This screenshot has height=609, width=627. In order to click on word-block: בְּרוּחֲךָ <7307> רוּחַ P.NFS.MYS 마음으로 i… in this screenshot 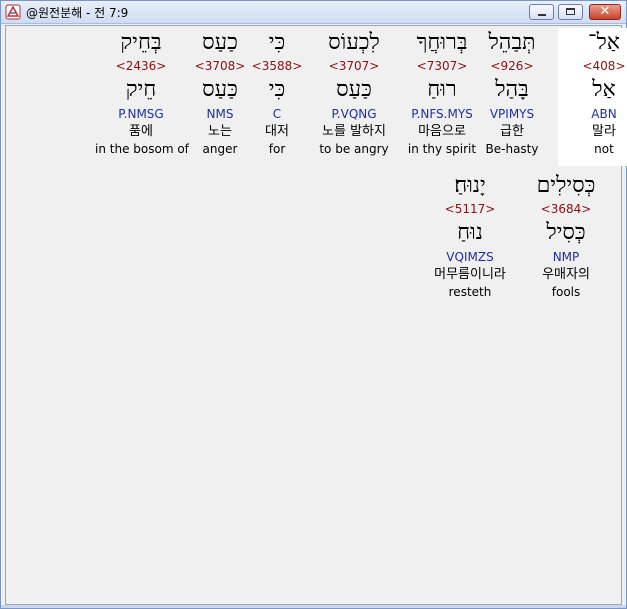, I will do `click(442, 92)`.